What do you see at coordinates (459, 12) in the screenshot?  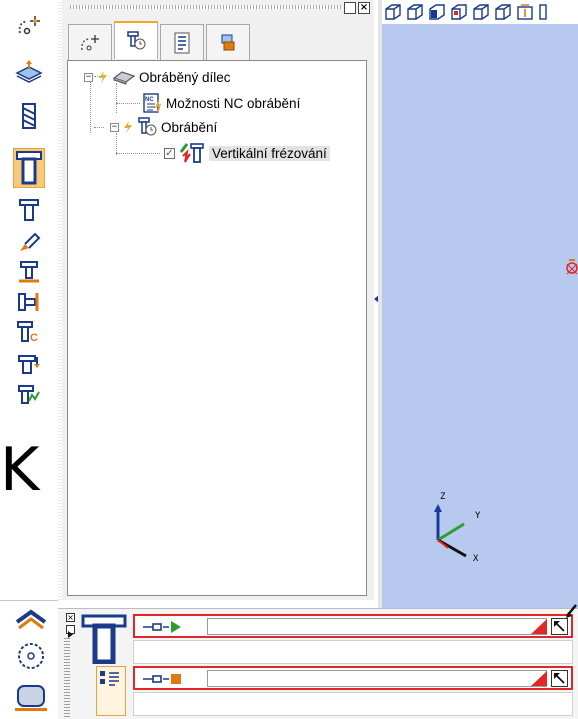 I see `back-view-icon` at bounding box center [459, 12].